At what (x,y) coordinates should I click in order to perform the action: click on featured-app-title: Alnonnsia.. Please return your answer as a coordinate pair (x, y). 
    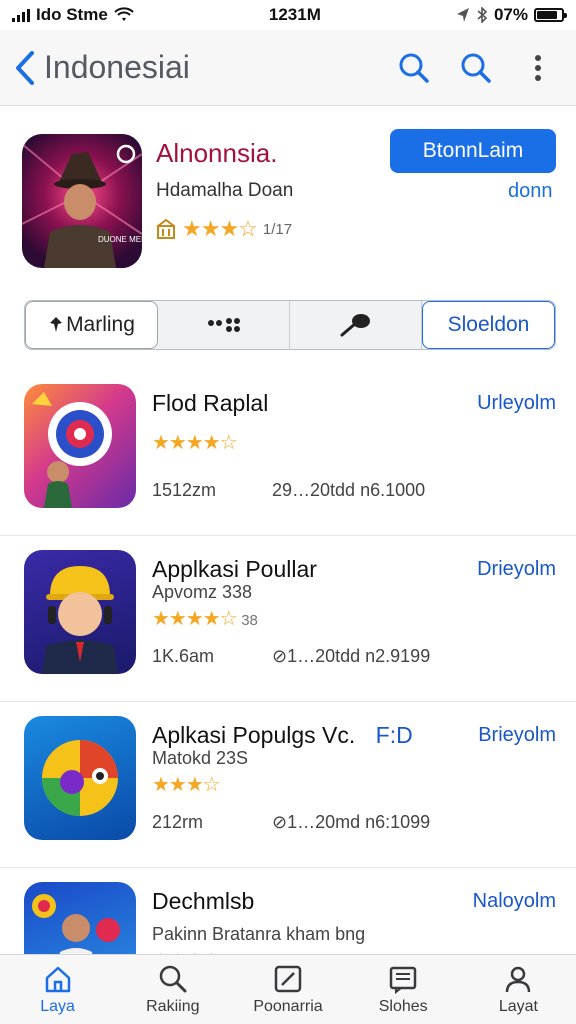
    Looking at the image, I should click on (217, 153).